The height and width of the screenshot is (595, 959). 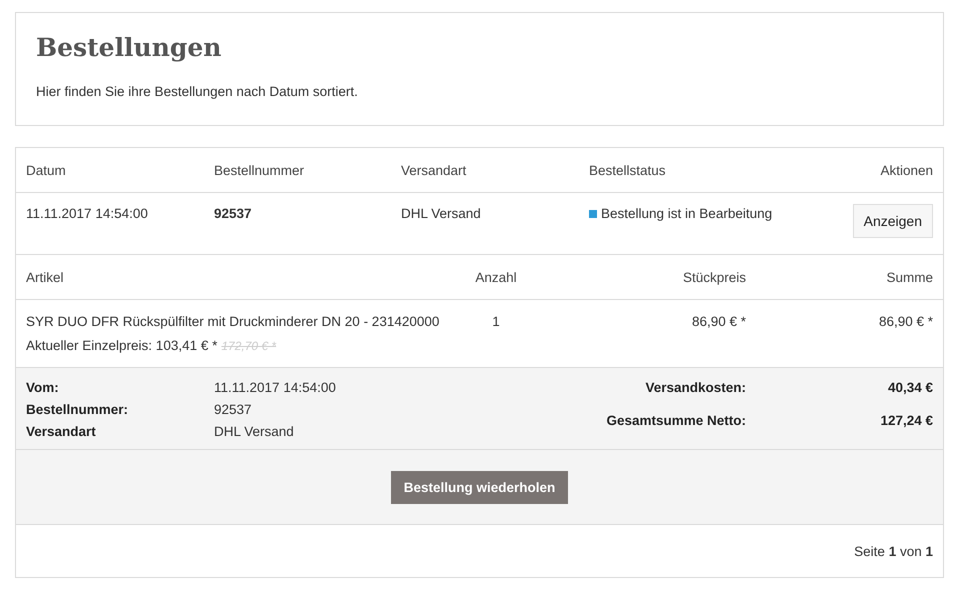 What do you see at coordinates (695, 388) in the screenshot?
I see `summary-label: Versandkosten:` at bounding box center [695, 388].